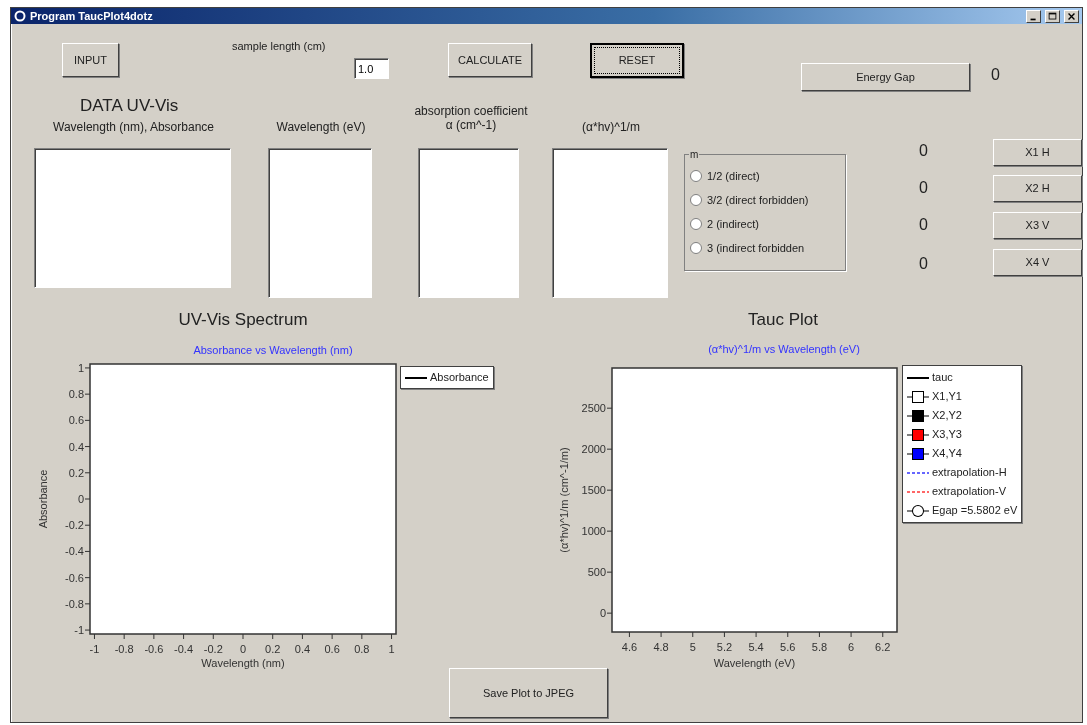 This screenshot has width=1087, height=725. I want to click on legend-label: extrapolation-V, so click(969, 492).